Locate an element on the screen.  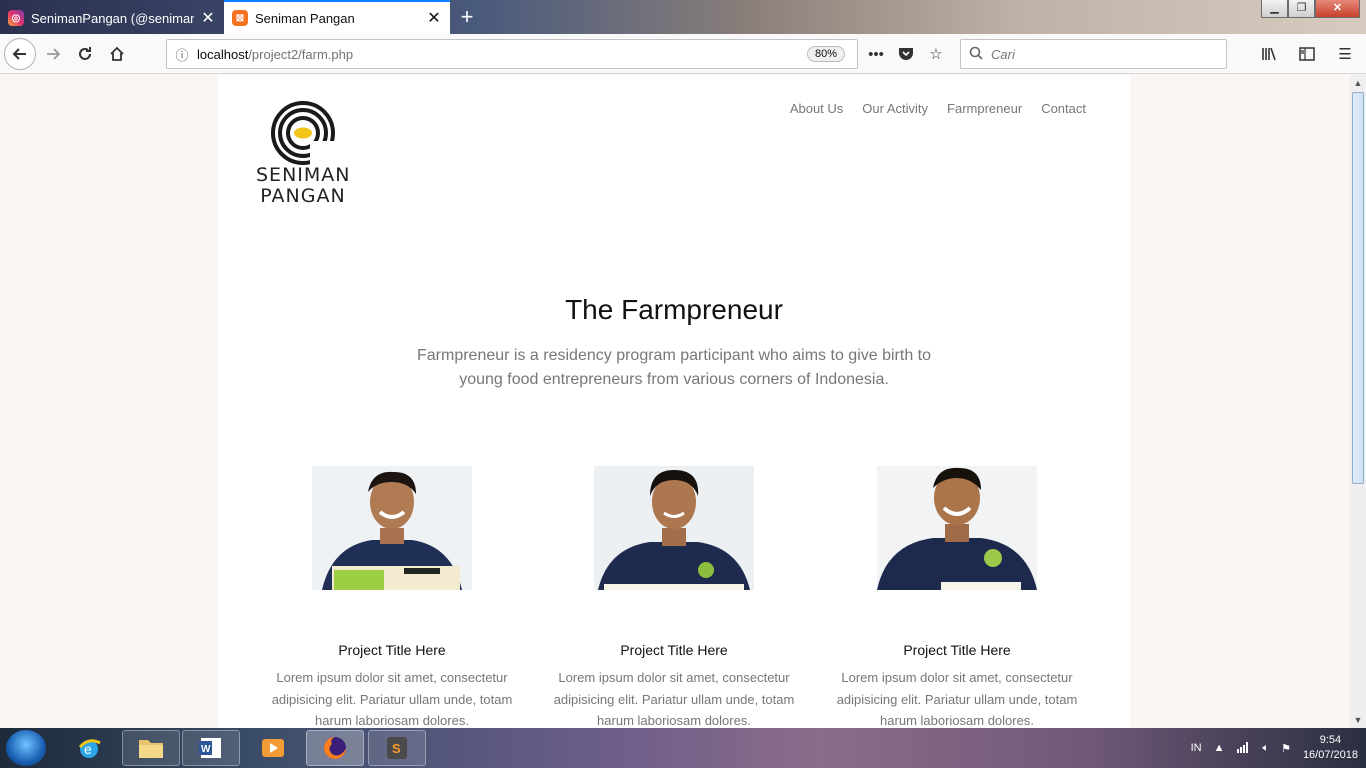
logo-emblem-icon is located at coordinates (303, 133).